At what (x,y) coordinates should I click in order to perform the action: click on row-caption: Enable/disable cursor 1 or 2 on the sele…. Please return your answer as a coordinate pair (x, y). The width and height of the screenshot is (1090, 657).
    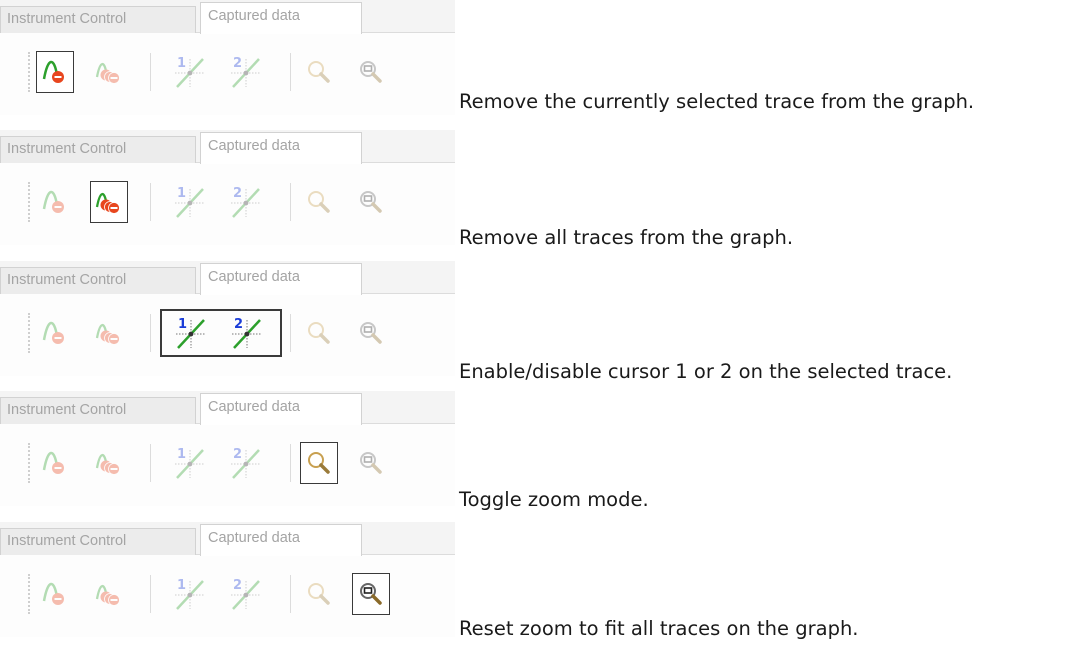
    Looking at the image, I should click on (706, 371).